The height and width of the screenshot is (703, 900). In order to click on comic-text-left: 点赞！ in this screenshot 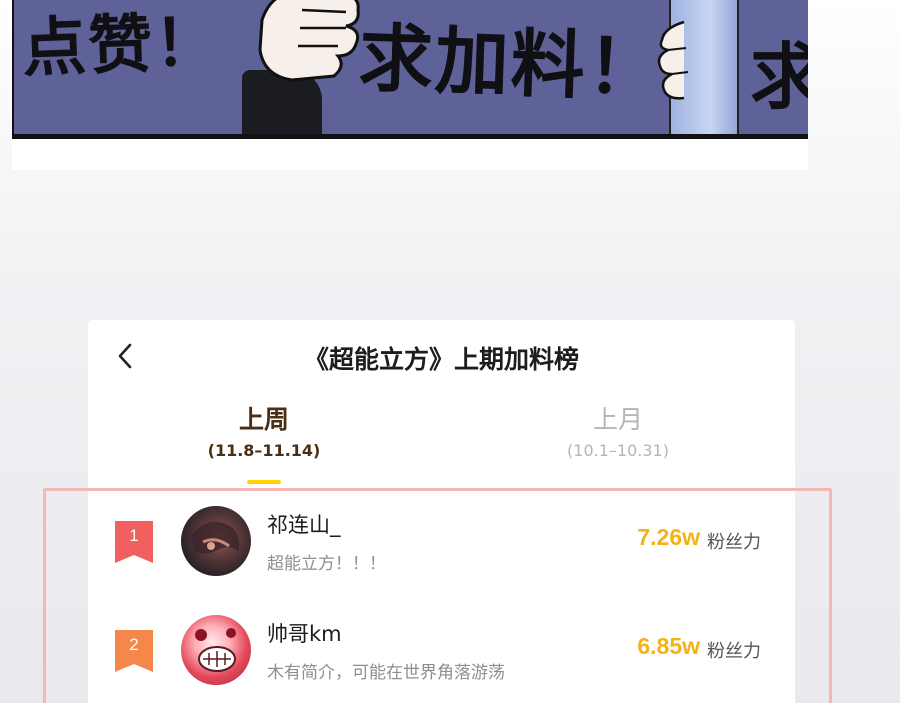, I will do `click(121, 46)`.